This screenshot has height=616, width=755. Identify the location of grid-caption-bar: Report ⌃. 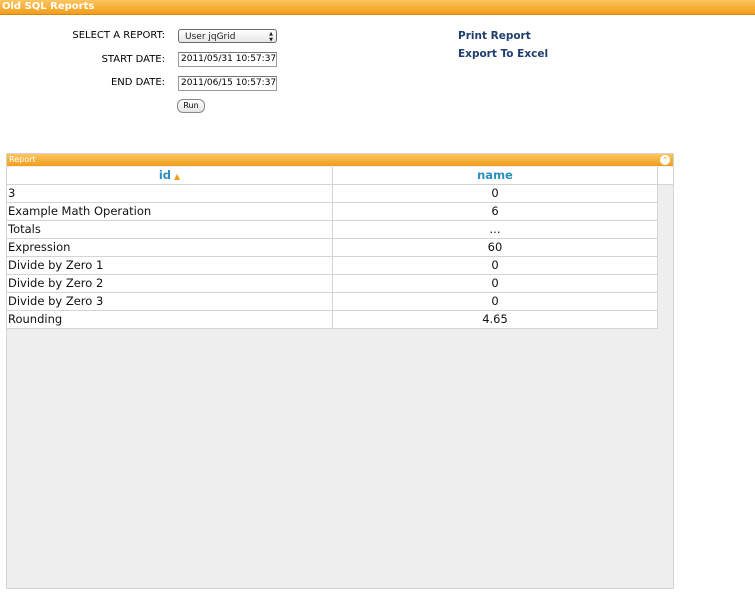
(340, 160).